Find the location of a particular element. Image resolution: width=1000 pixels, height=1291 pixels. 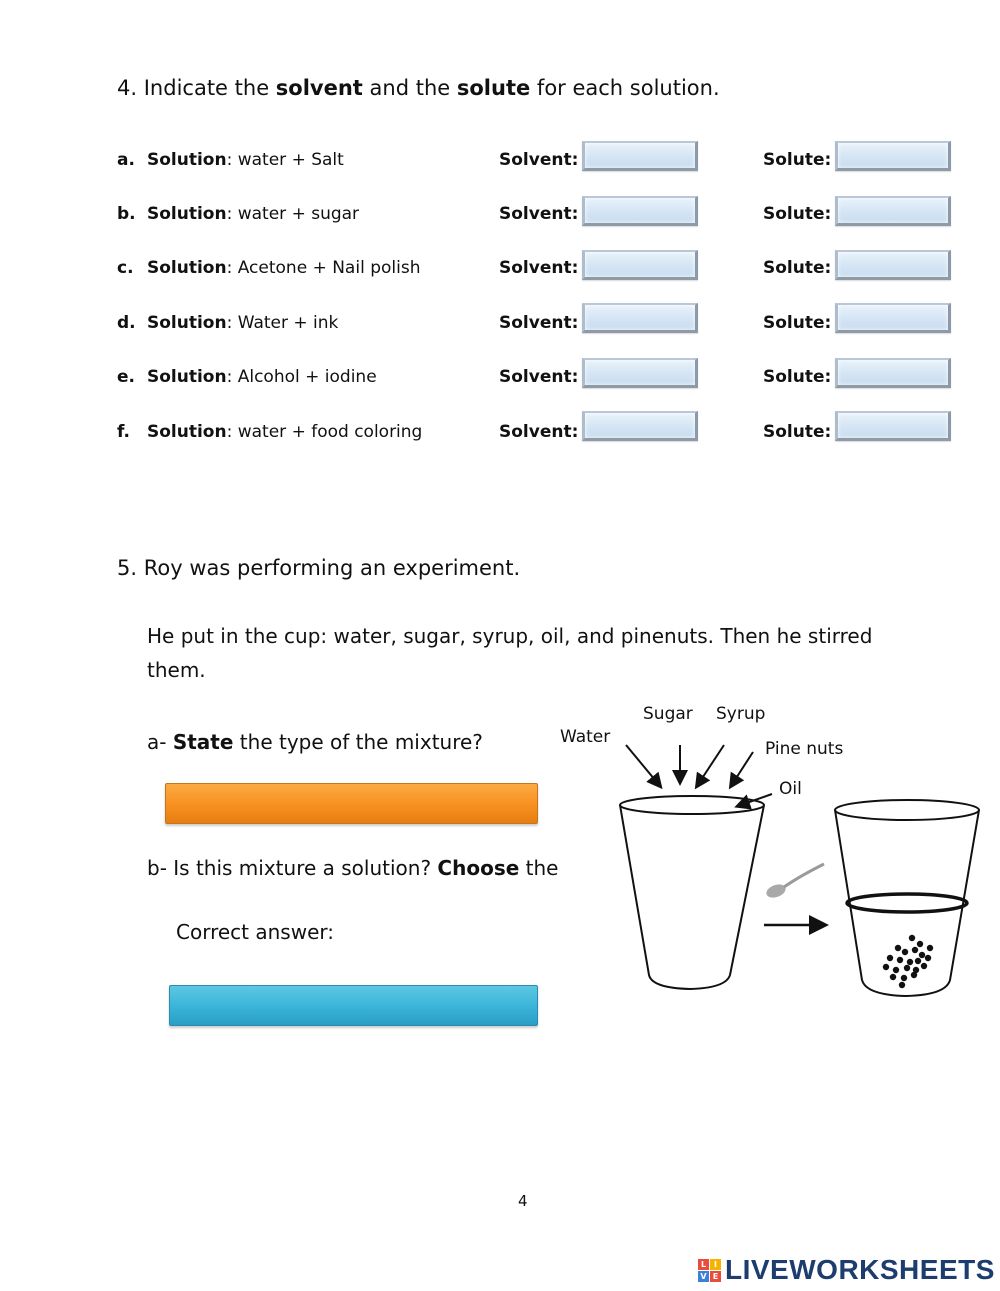

experiment-diagram is located at coordinates (799, 871).